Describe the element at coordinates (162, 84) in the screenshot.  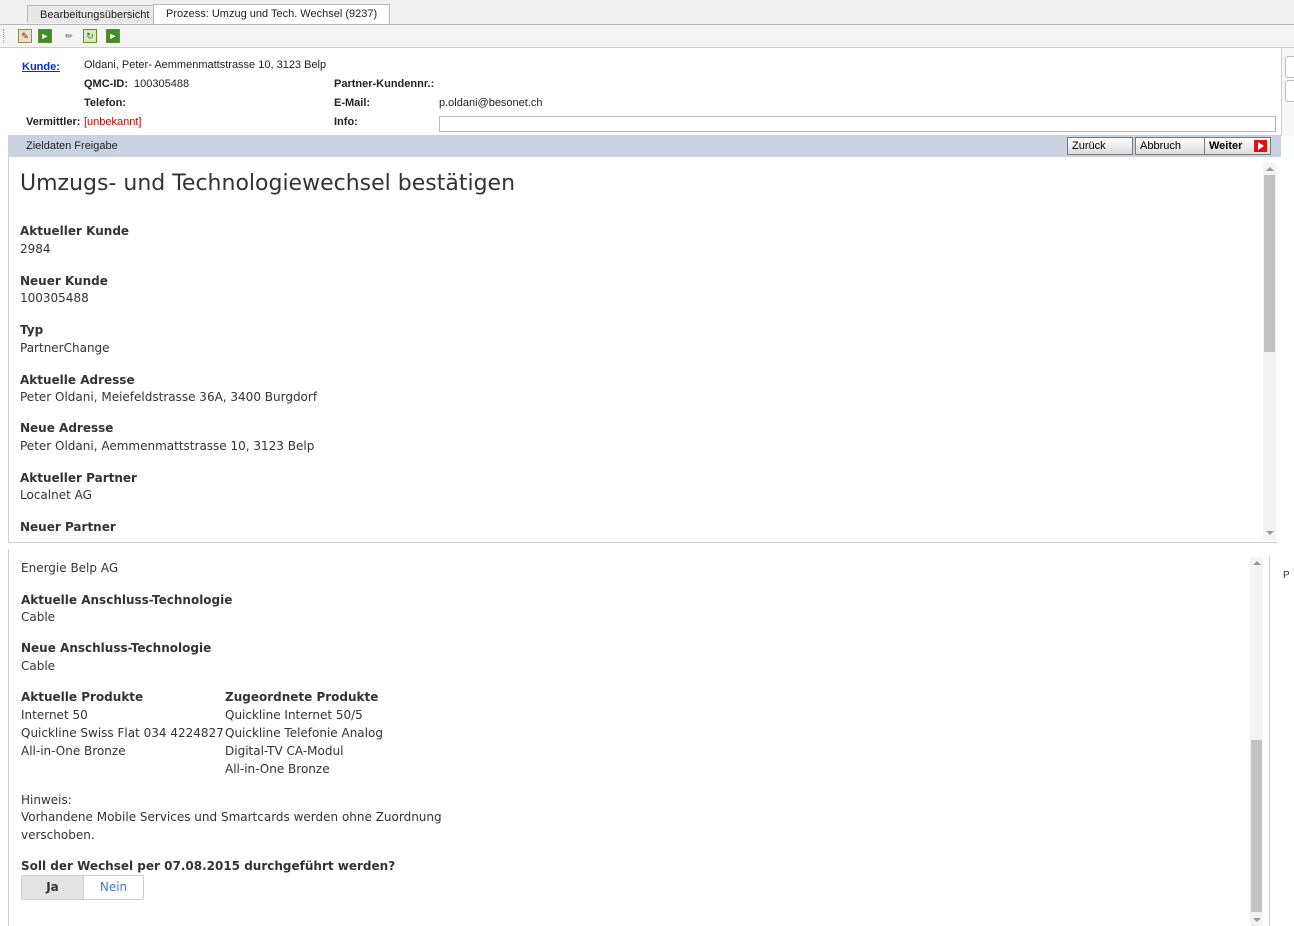
I see `qmc-value: 100305488` at that location.